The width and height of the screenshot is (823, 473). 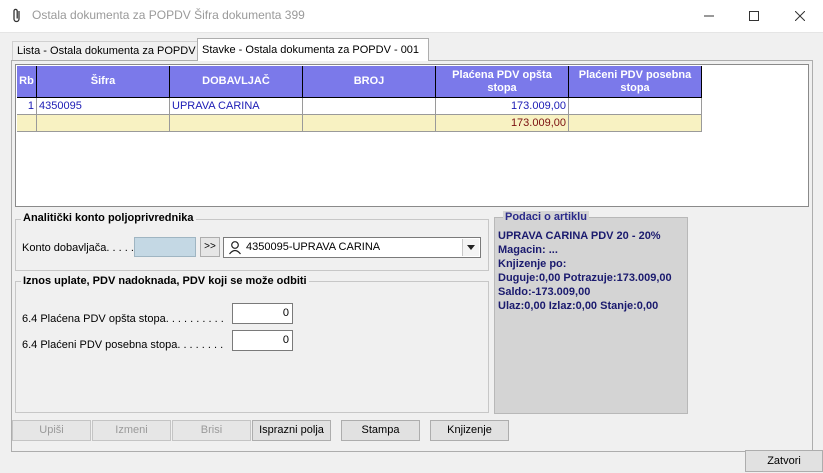 I want to click on cell-pdv-opsta: 173.009,00, so click(x=502, y=106).